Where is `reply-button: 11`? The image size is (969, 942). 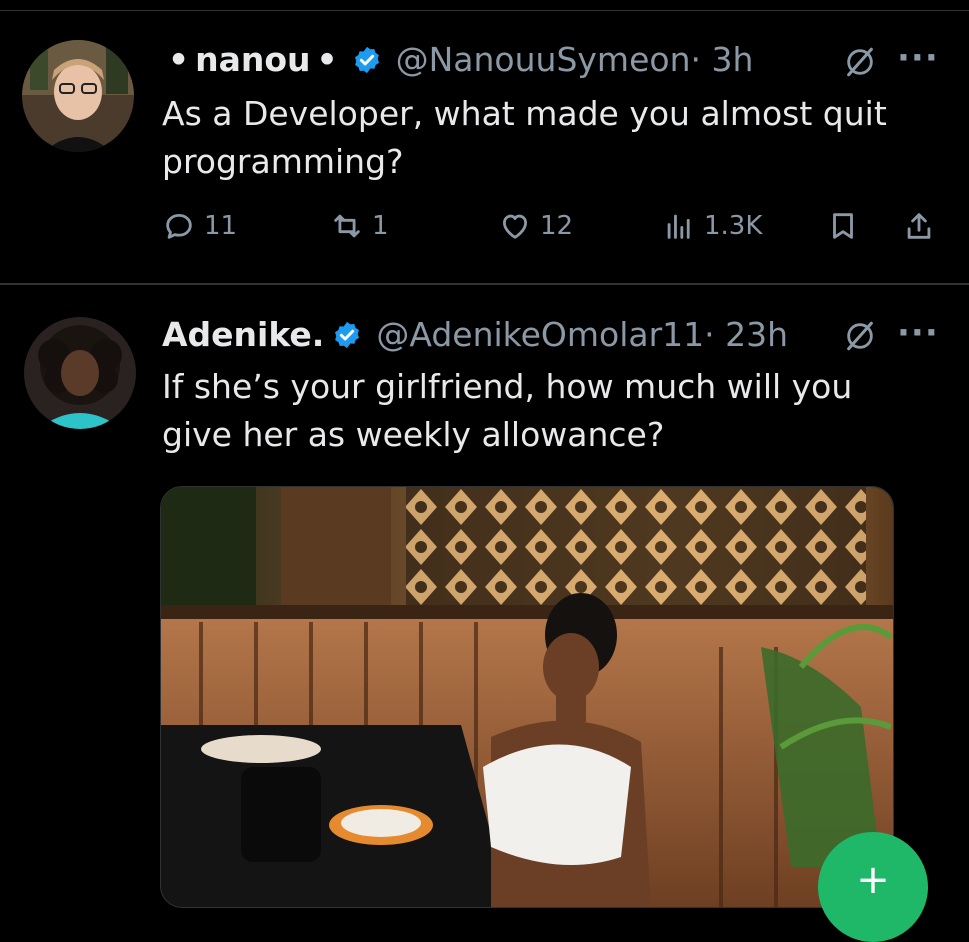 reply-button: 11 is located at coordinates (199, 226).